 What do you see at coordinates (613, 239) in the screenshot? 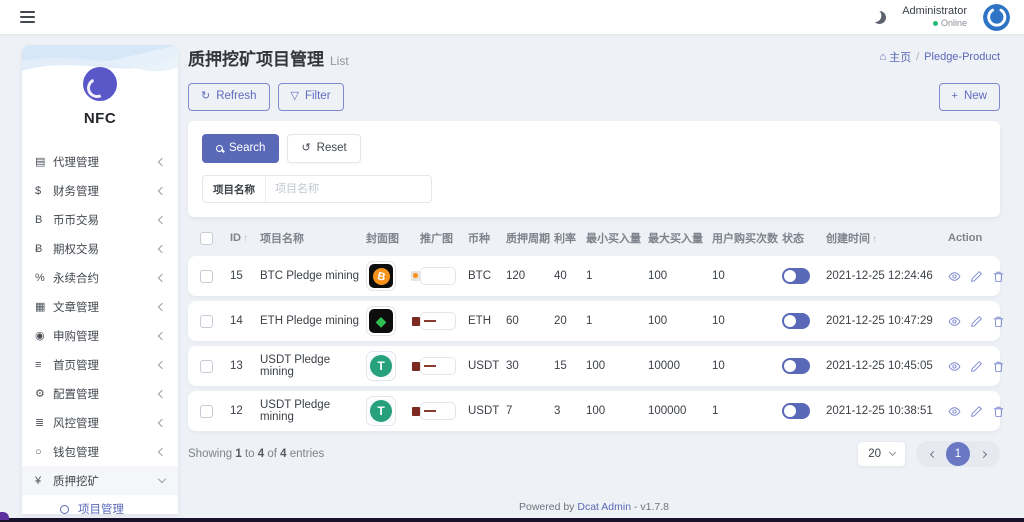
I see `col-min-buy: 最小买入量` at bounding box center [613, 239].